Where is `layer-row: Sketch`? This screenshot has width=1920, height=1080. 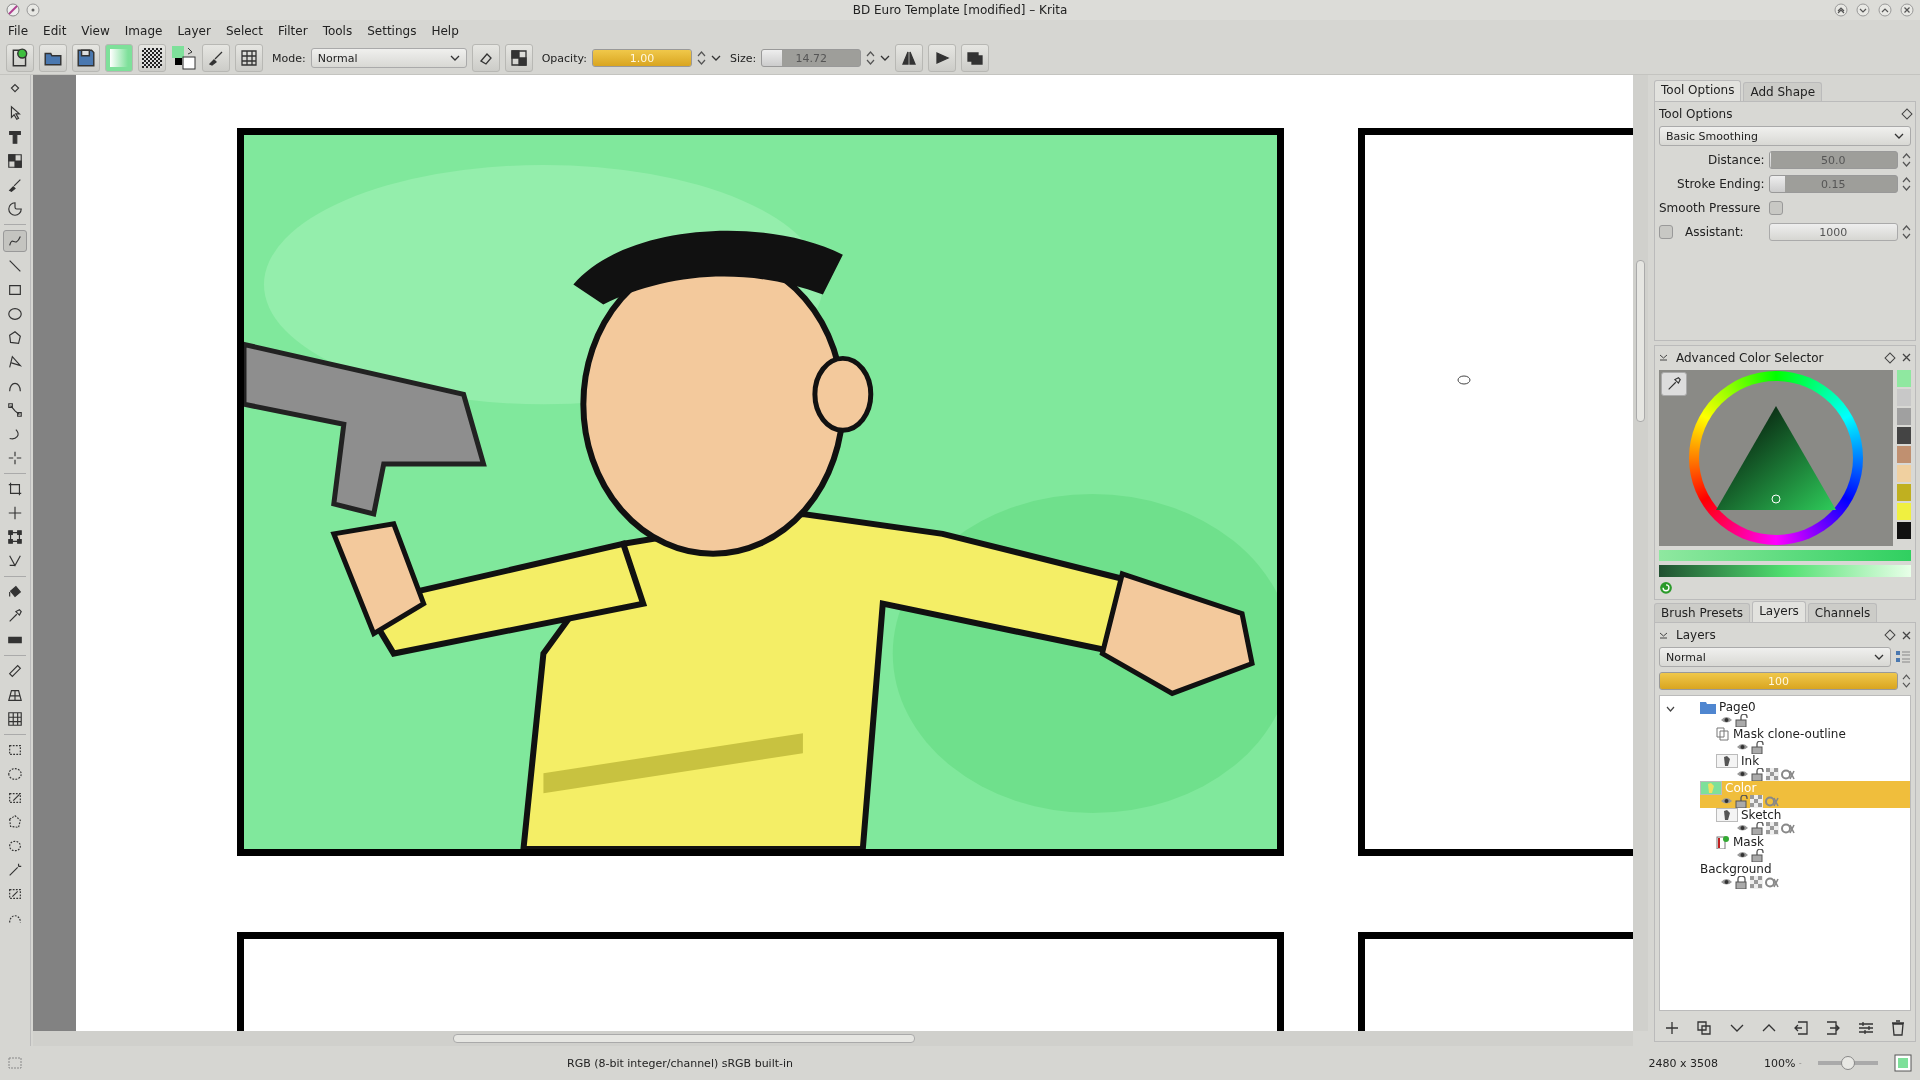
layer-row: Sketch is located at coordinates (1785, 821).